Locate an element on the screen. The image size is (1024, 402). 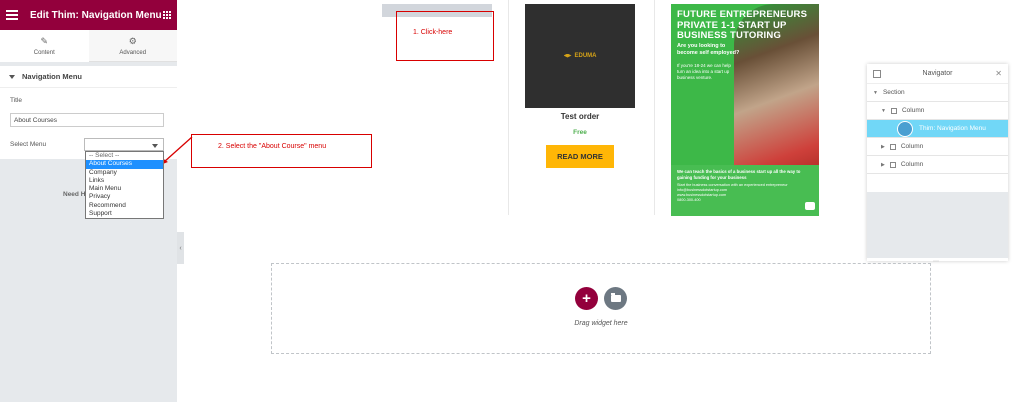
panel-collapse-handle: ‹ is located at coordinates (180, 248).